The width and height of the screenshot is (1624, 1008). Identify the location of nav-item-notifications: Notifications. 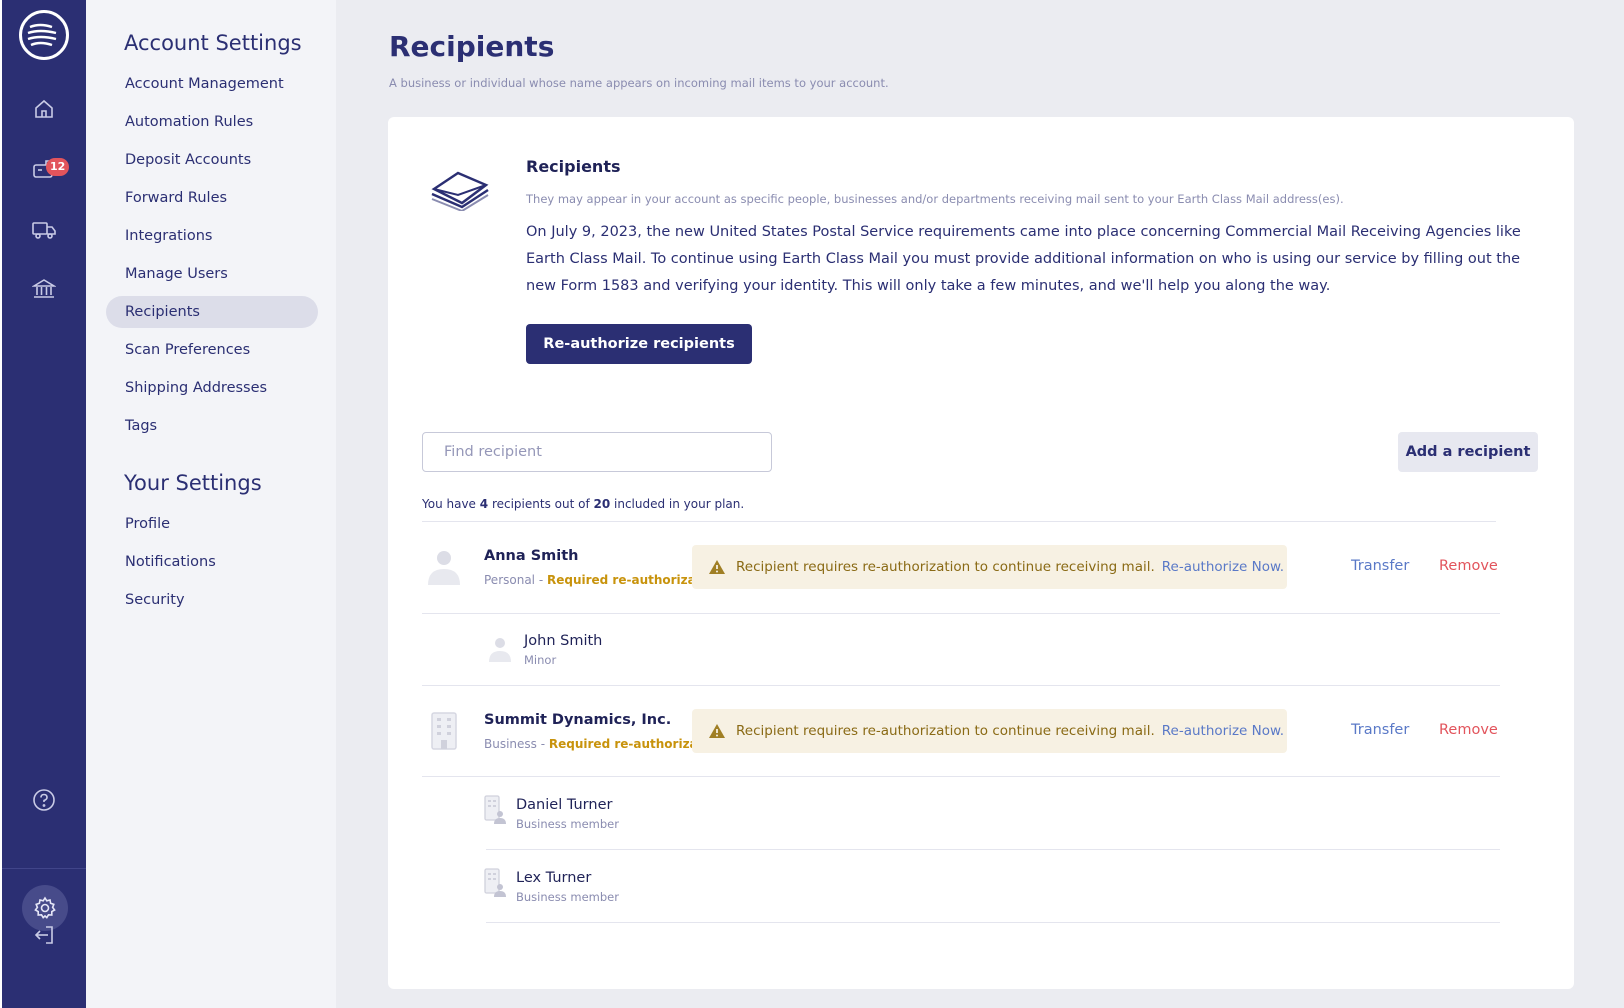
(212, 562).